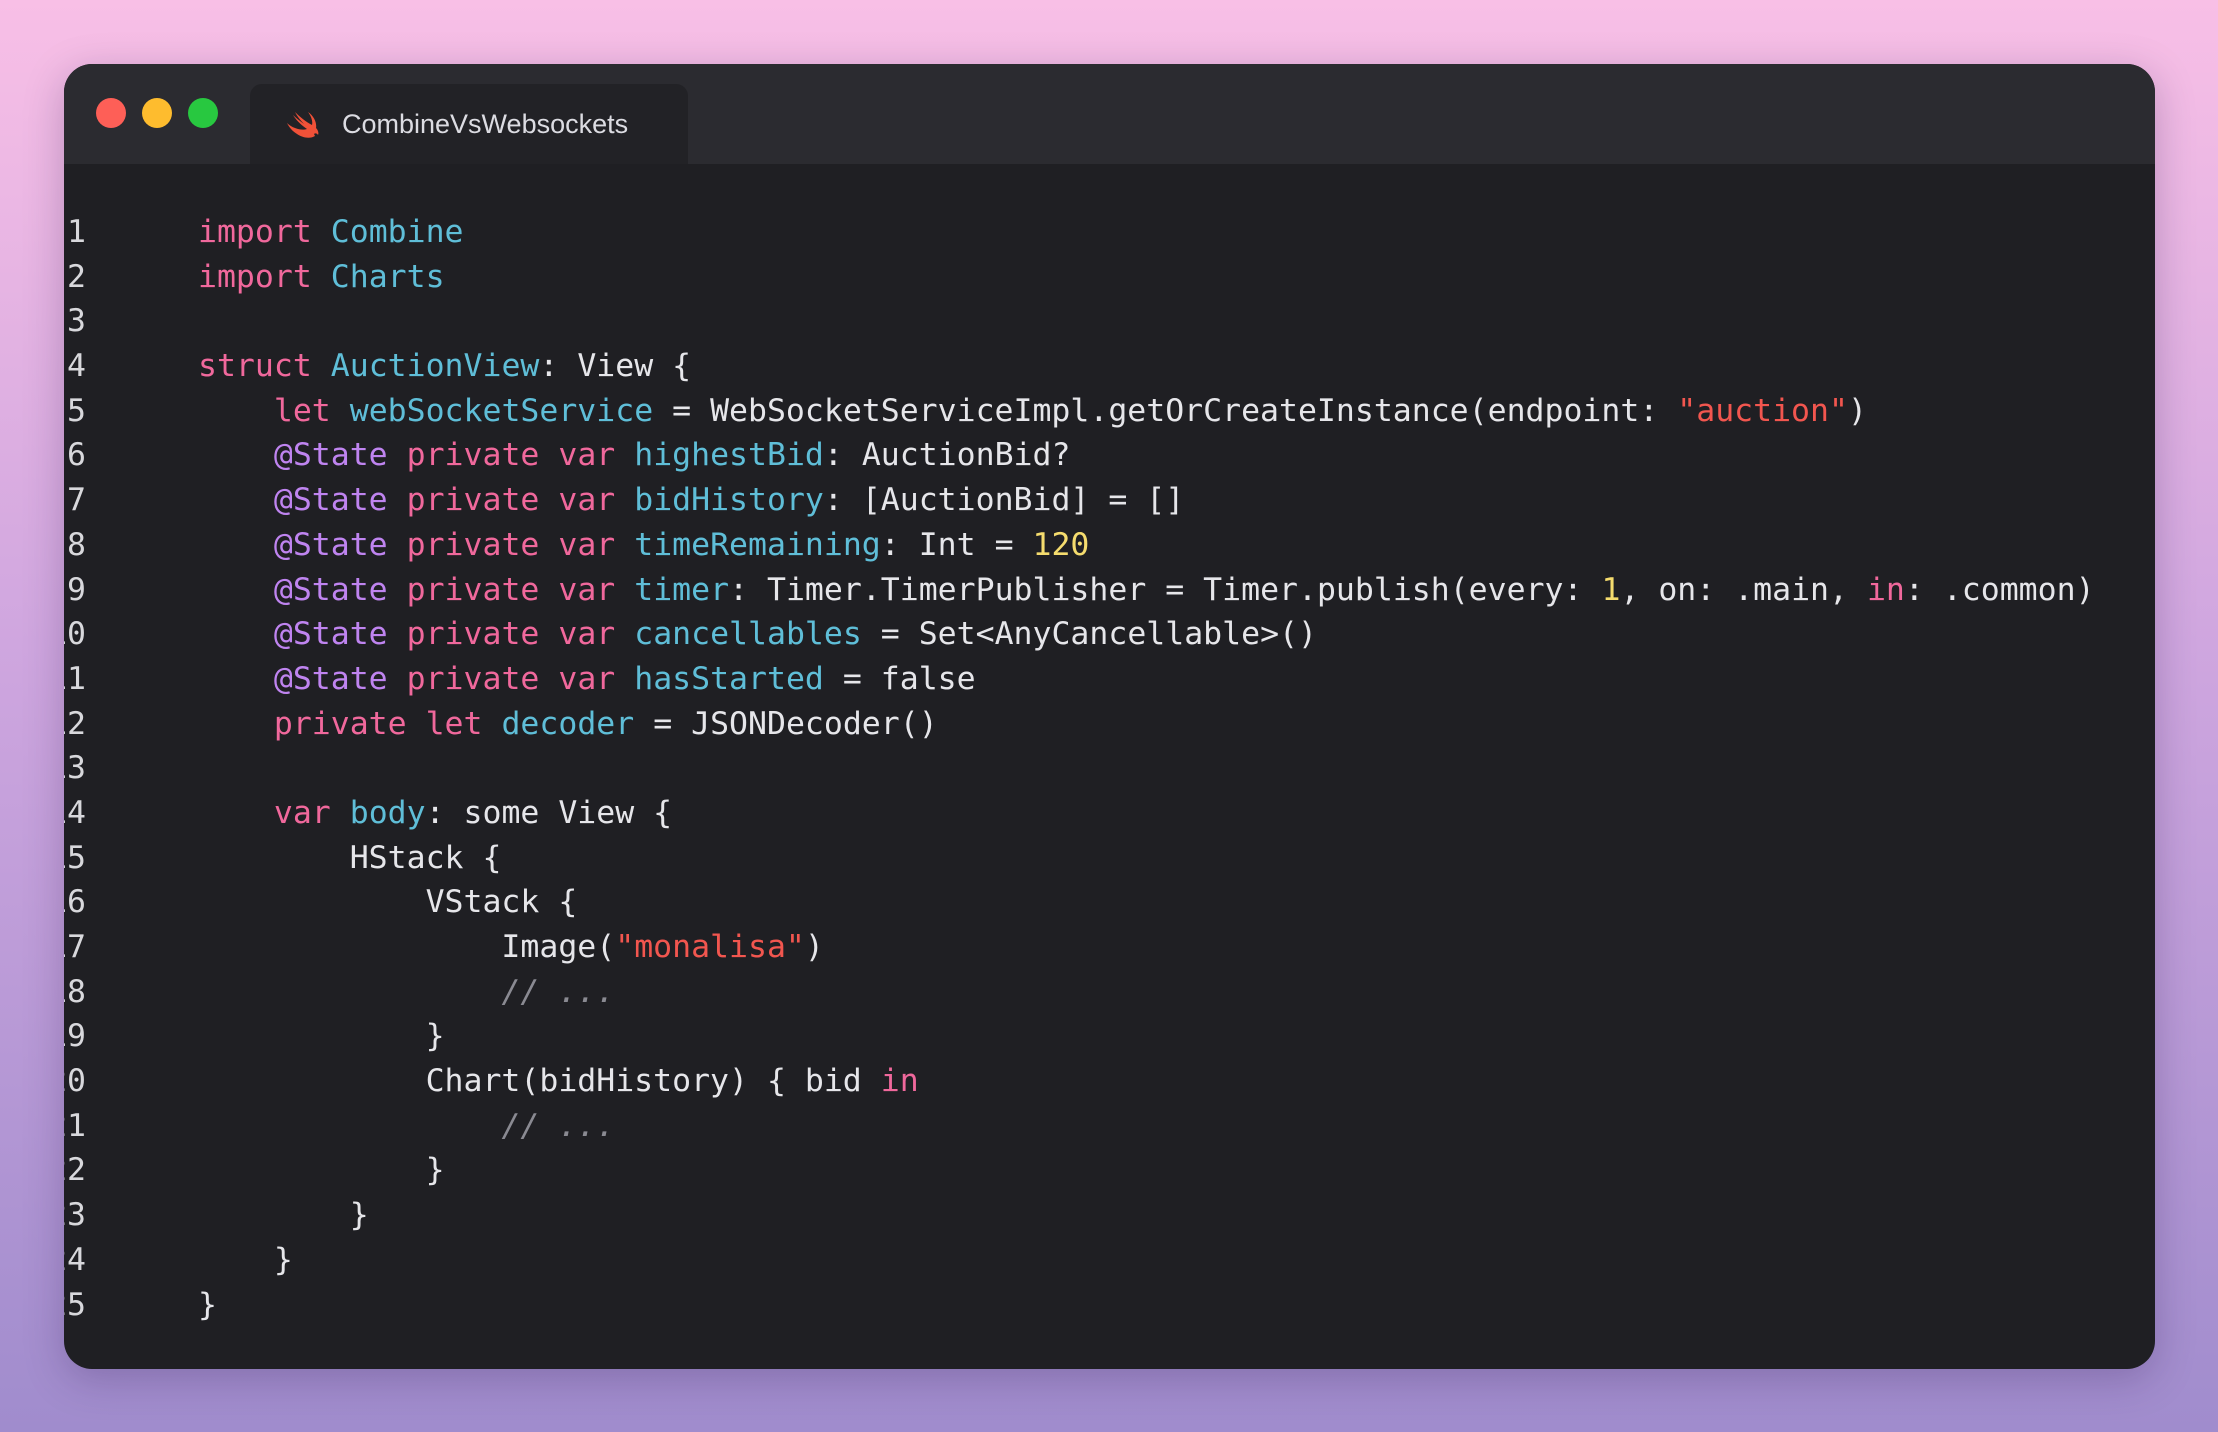 This screenshot has height=1432, width=2218. What do you see at coordinates (1109, 321) in the screenshot?
I see `code-line: 3` at bounding box center [1109, 321].